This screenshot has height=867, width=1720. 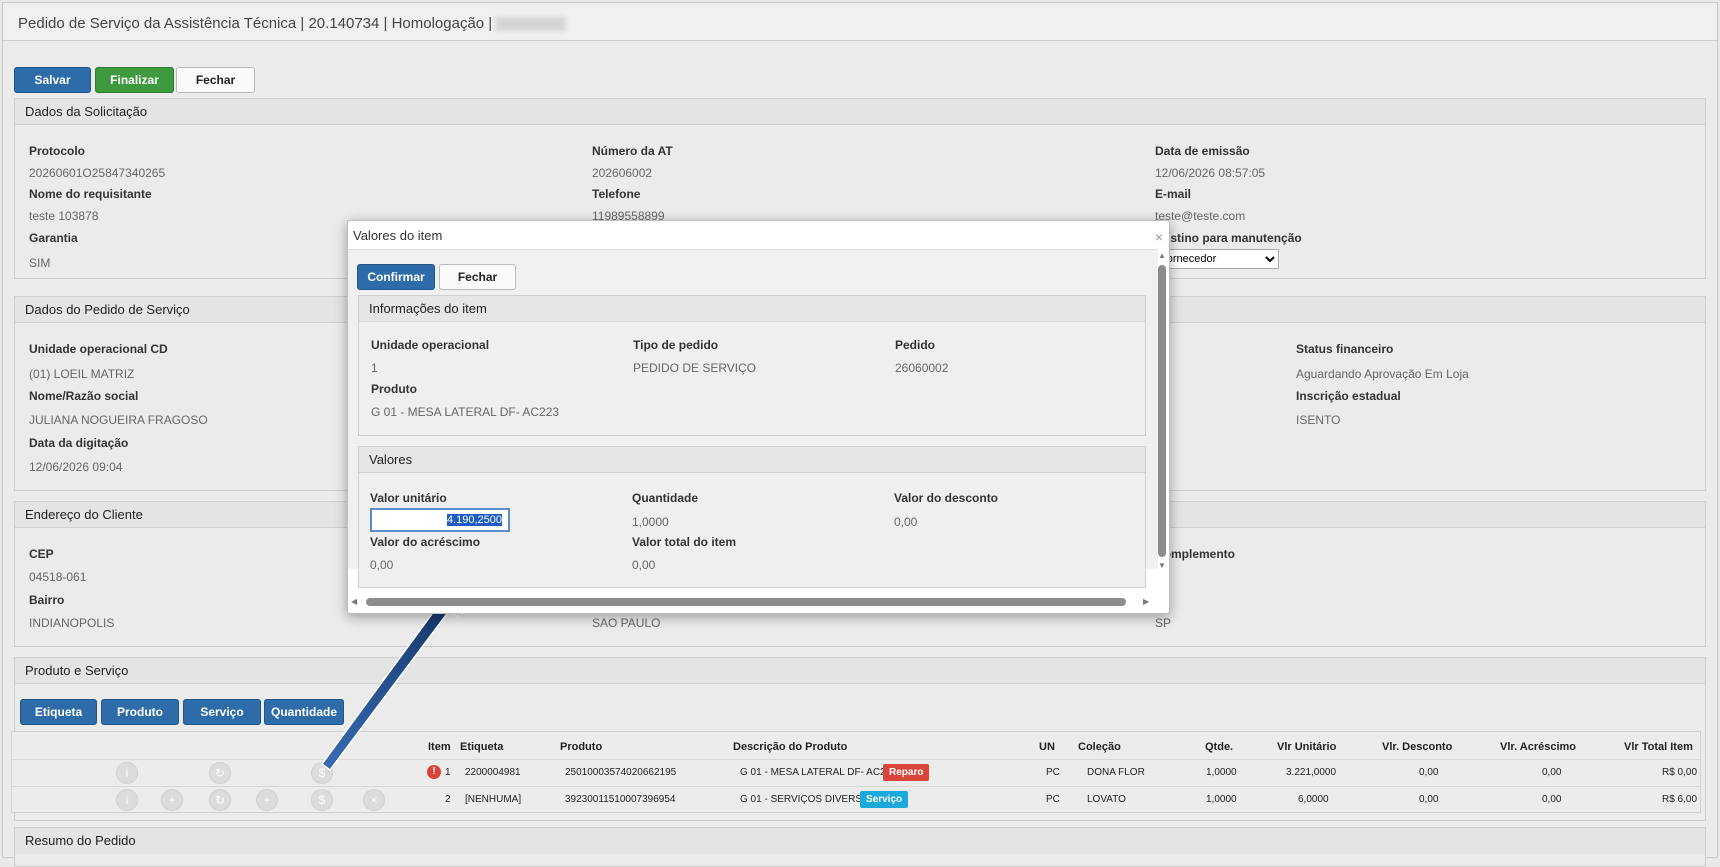 I want to click on plus-icon: +, so click(x=267, y=800).